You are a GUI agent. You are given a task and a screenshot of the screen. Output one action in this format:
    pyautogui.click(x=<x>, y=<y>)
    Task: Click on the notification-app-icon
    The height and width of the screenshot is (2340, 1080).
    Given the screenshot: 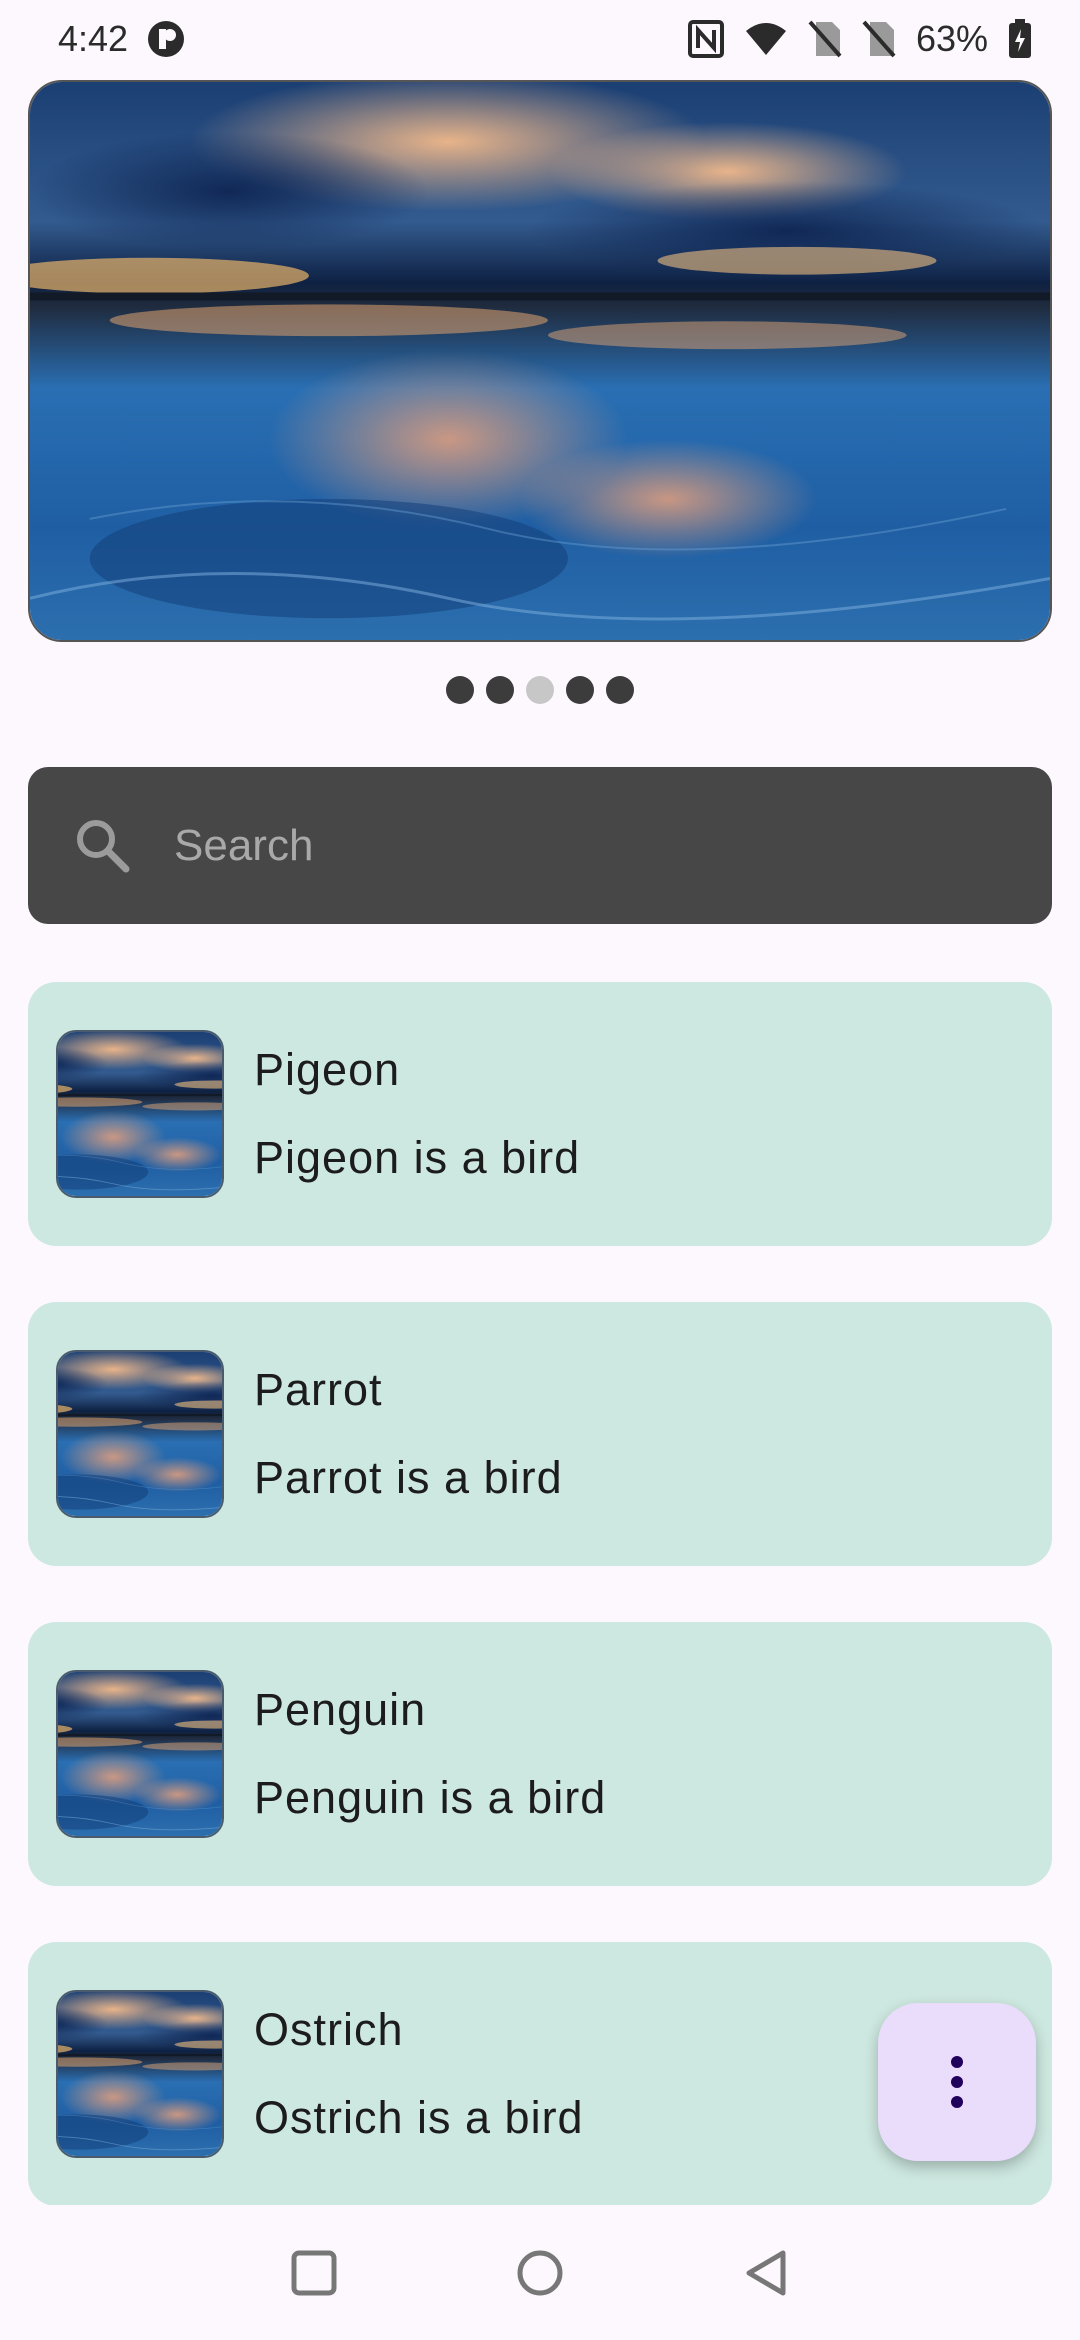 What is the action you would take?
    pyautogui.click(x=166, y=39)
    